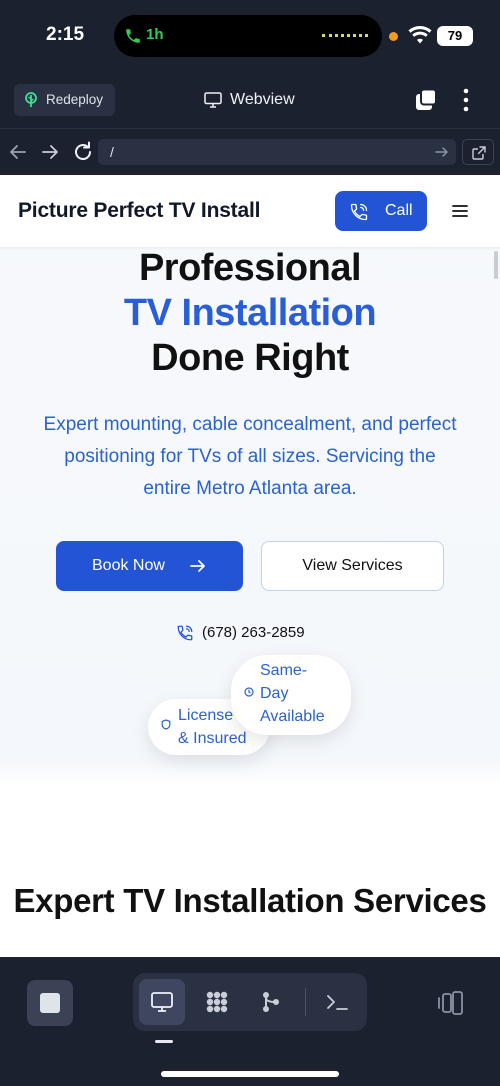 The image size is (500, 1086). Describe the element at coordinates (426, 100) in the screenshot. I see `tabs-icon` at that location.